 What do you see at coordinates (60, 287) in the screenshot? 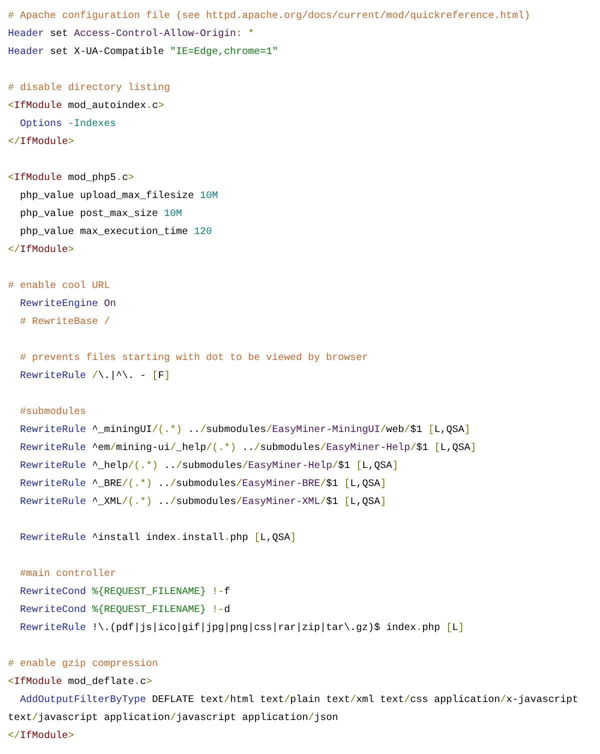
I see `code-line: # enable cool URL` at bounding box center [60, 287].